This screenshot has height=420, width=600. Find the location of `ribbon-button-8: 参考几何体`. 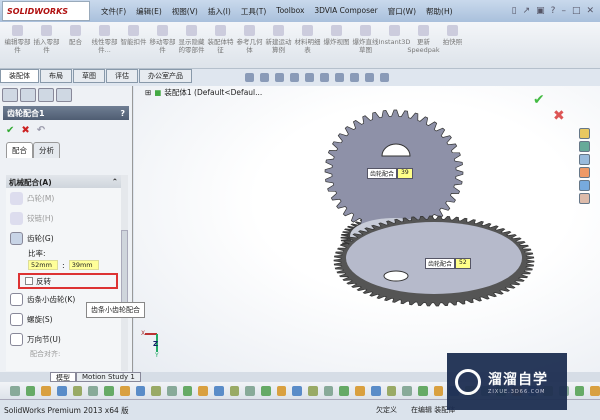

ribbon-button-8: 参考几何体 is located at coordinates (249, 45).